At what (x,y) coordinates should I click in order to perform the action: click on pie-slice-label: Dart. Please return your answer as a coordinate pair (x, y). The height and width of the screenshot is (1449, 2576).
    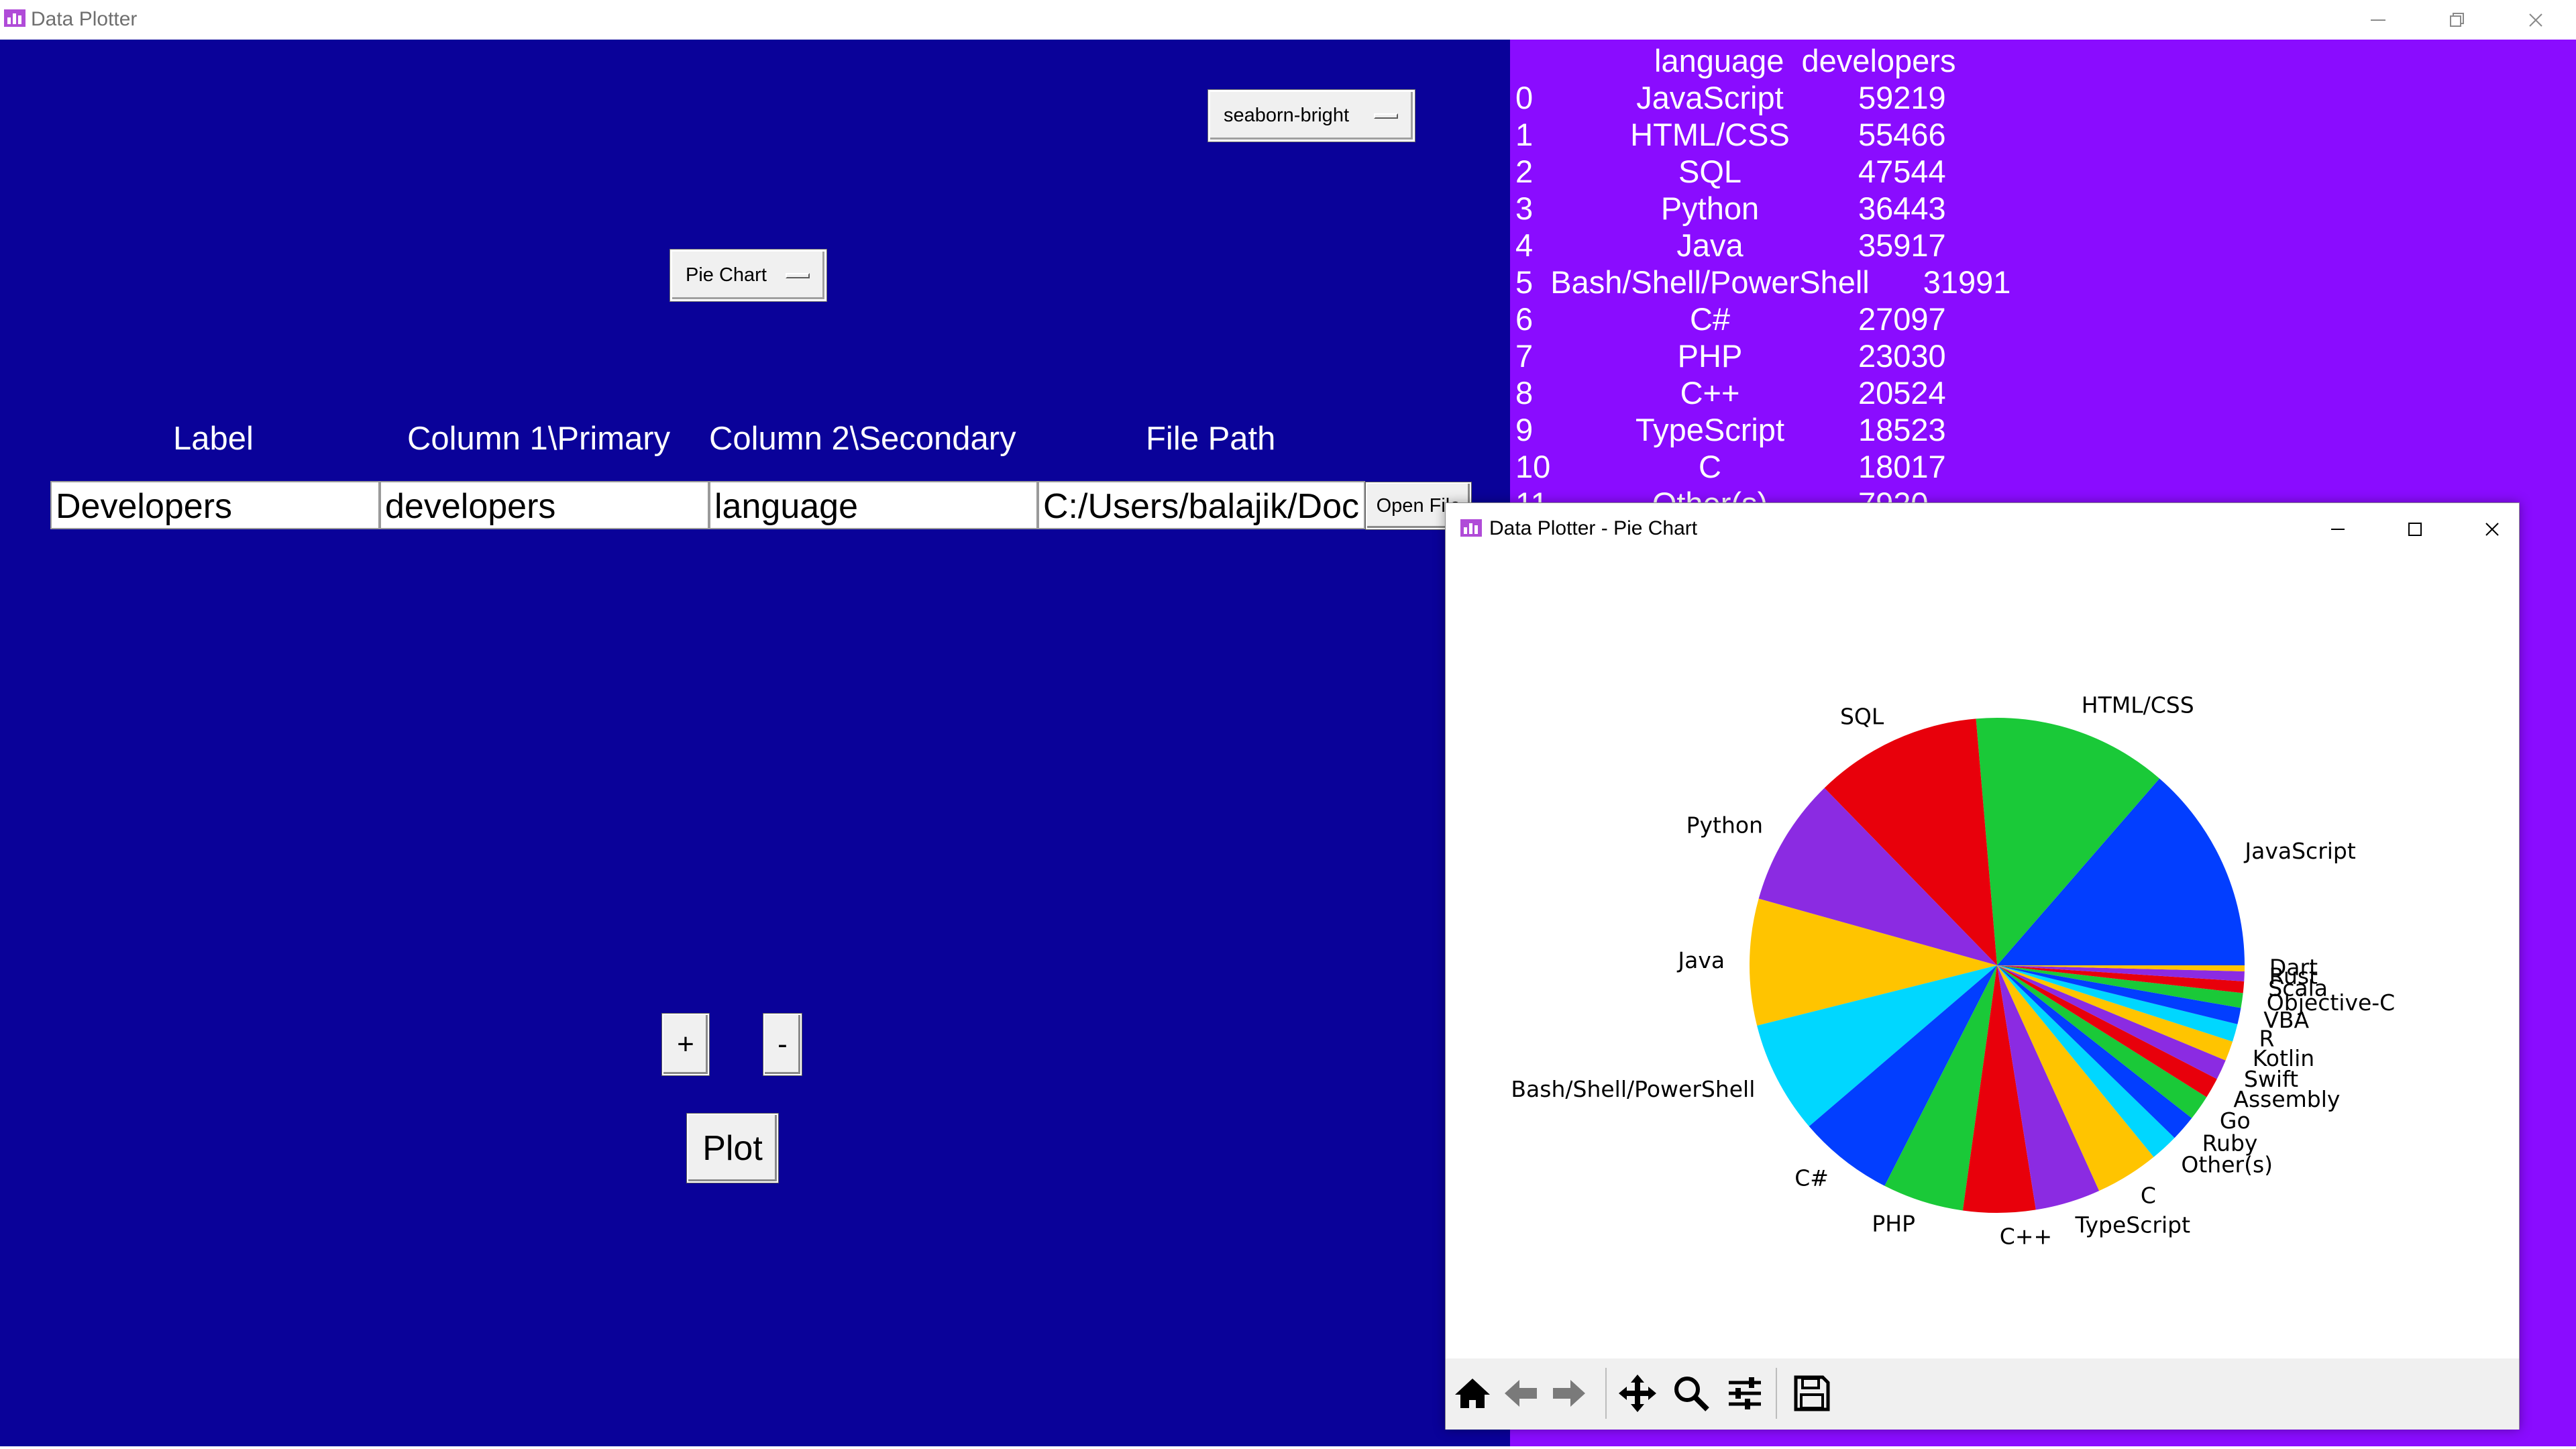
    Looking at the image, I should click on (2293, 967).